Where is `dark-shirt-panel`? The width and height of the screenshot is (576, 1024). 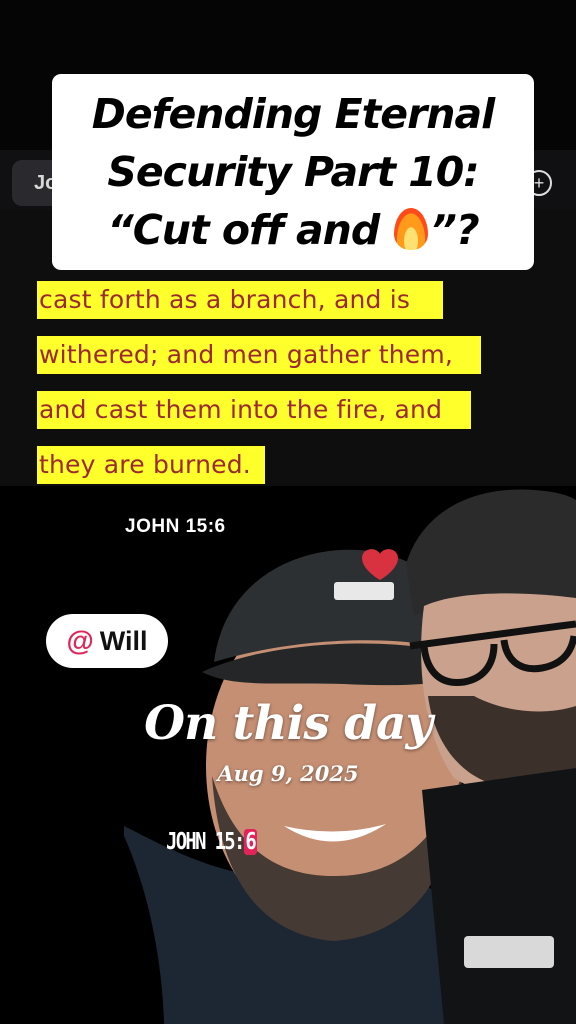
dark-shirt-panel is located at coordinates (499, 896).